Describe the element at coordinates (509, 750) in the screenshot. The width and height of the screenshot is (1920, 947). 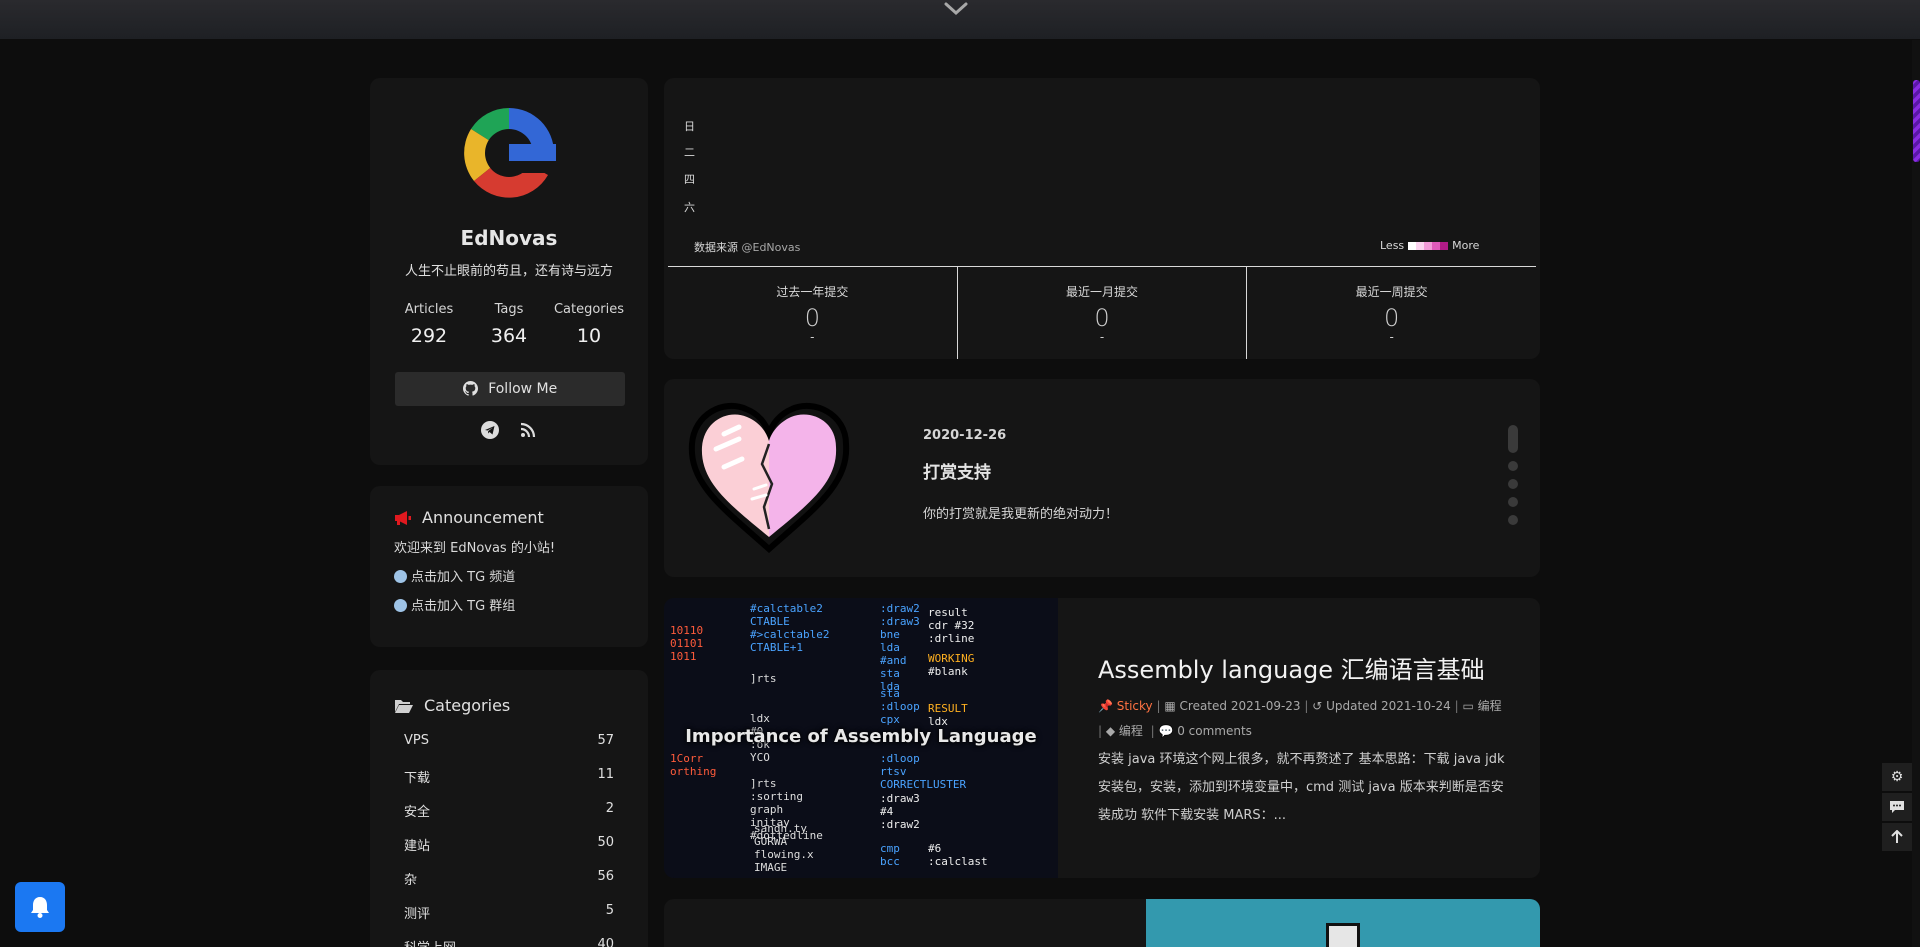
I see `category-item-vps: VPS 57` at that location.